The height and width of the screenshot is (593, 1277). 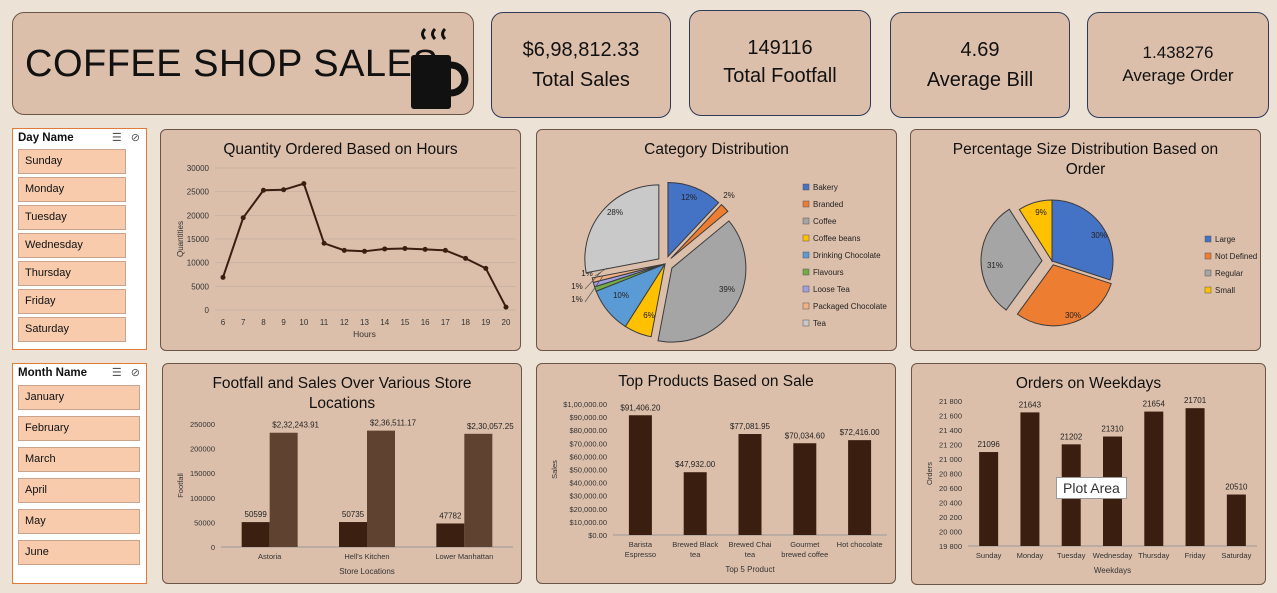 What do you see at coordinates (825, 187) in the screenshot?
I see `legend-label: Bakery` at bounding box center [825, 187].